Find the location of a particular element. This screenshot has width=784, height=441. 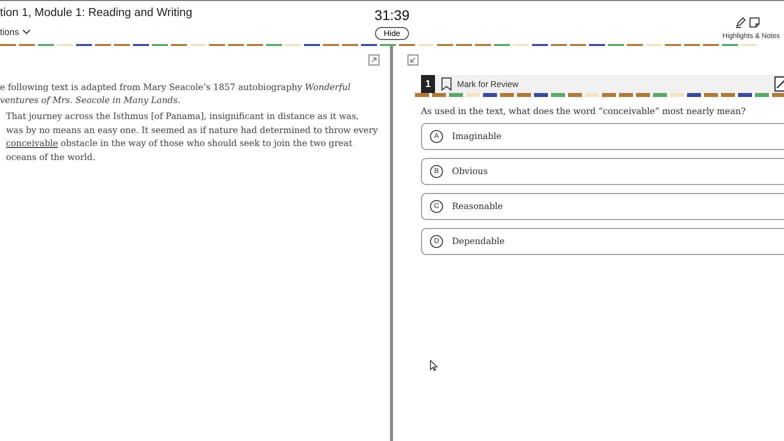

pen-icon is located at coordinates (740, 22).